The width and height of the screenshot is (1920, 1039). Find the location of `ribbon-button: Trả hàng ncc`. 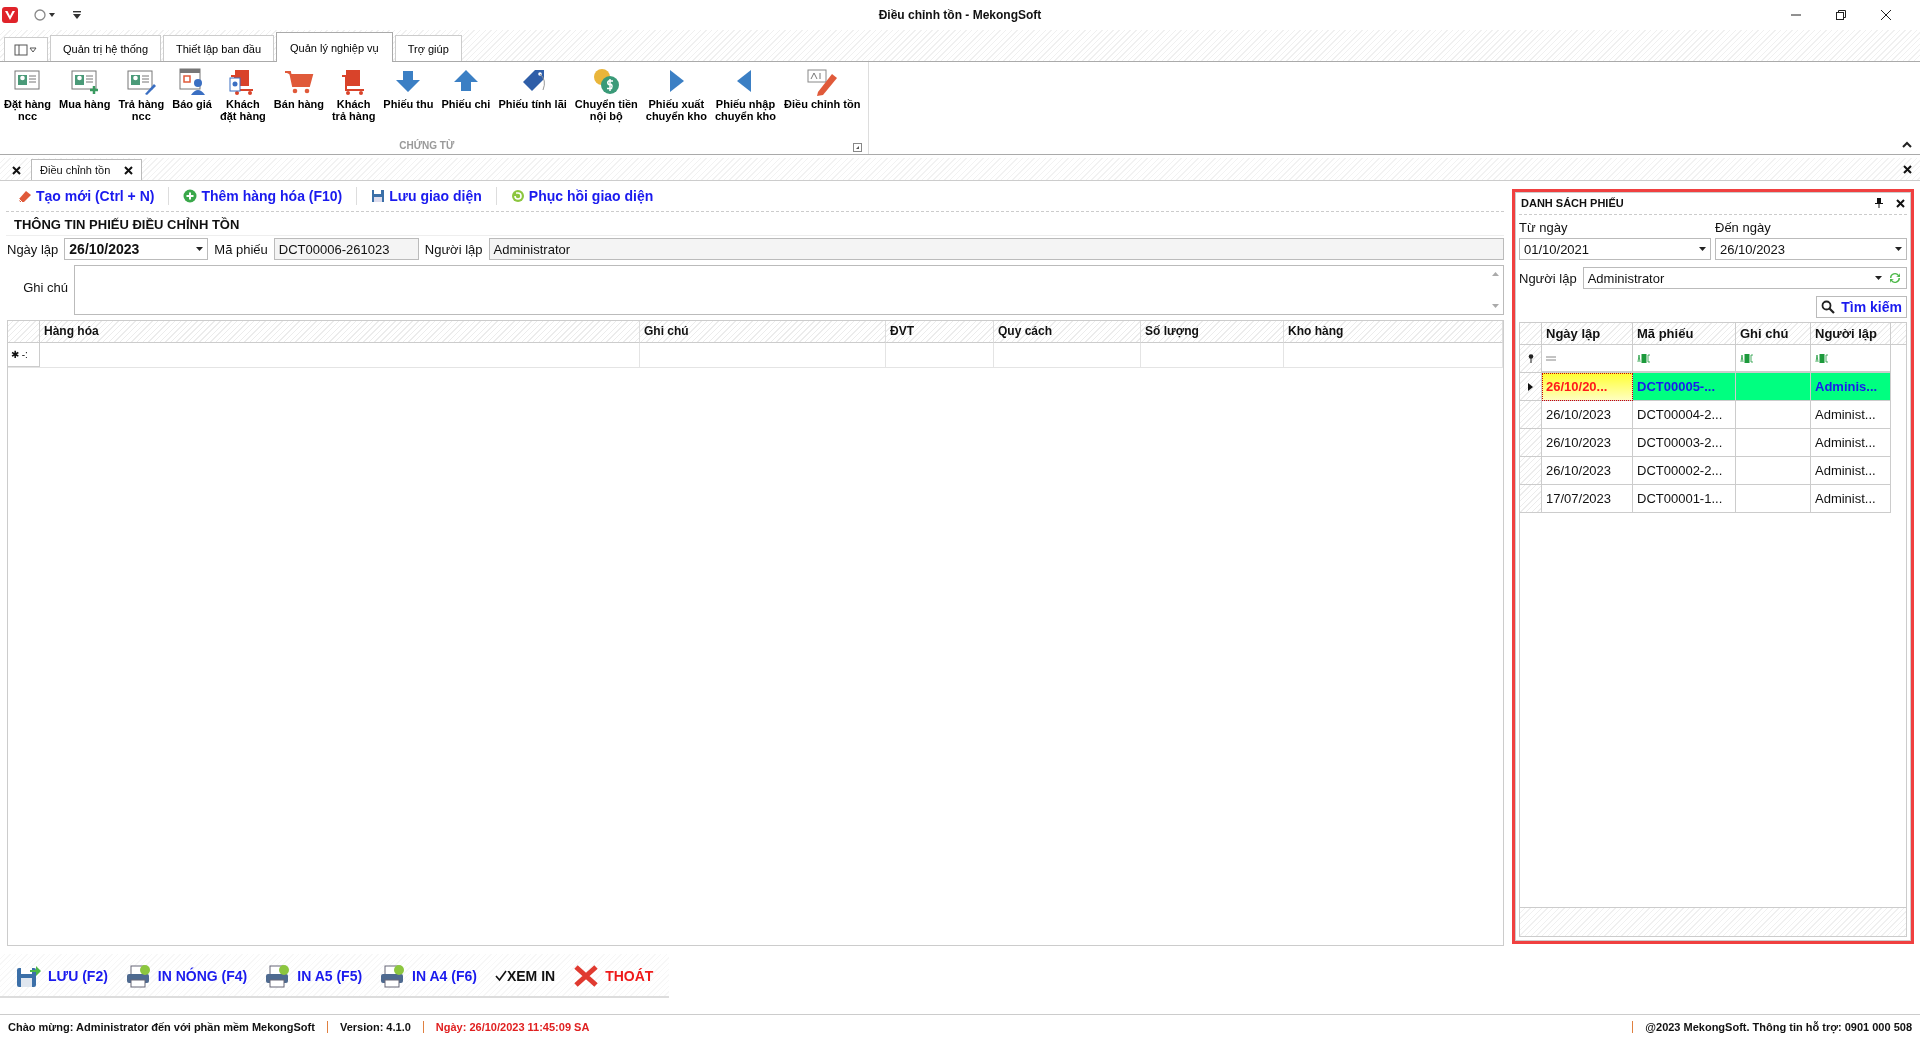

ribbon-button: Trả hàng ncc is located at coordinates (141, 101).